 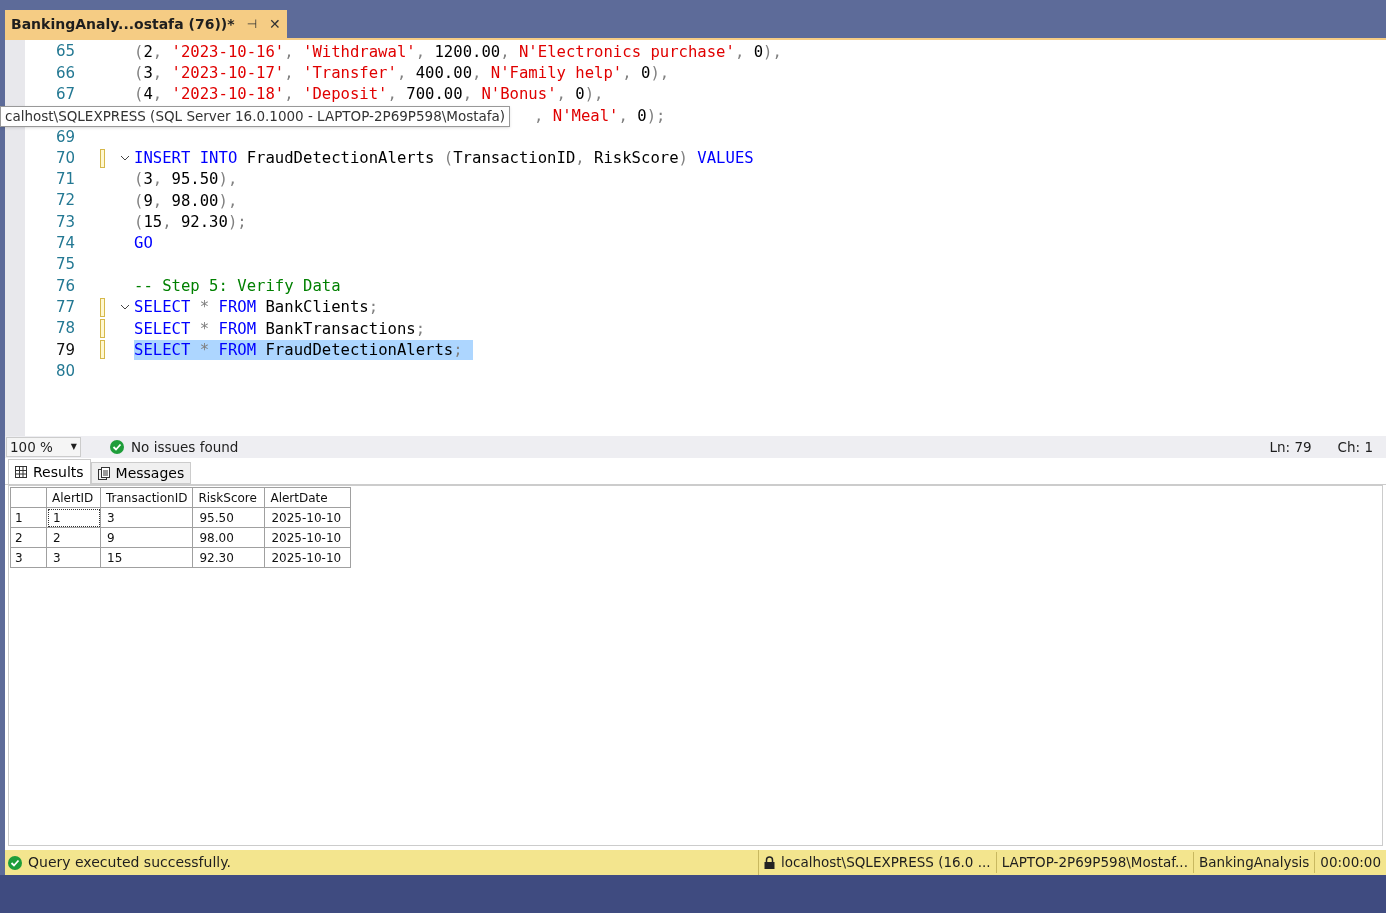 I want to click on code-line: (2, '2023-10-16', 'Withdrawal', 1200.00, N'Electronics purchase', 0),, so click(x=458, y=51).